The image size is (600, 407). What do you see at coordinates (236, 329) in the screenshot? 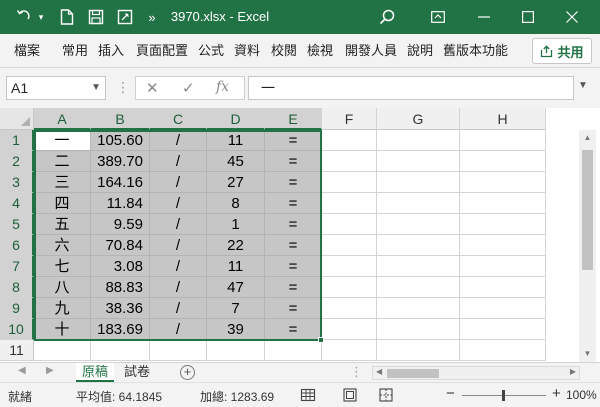
I see `cell-d10: 39` at bounding box center [236, 329].